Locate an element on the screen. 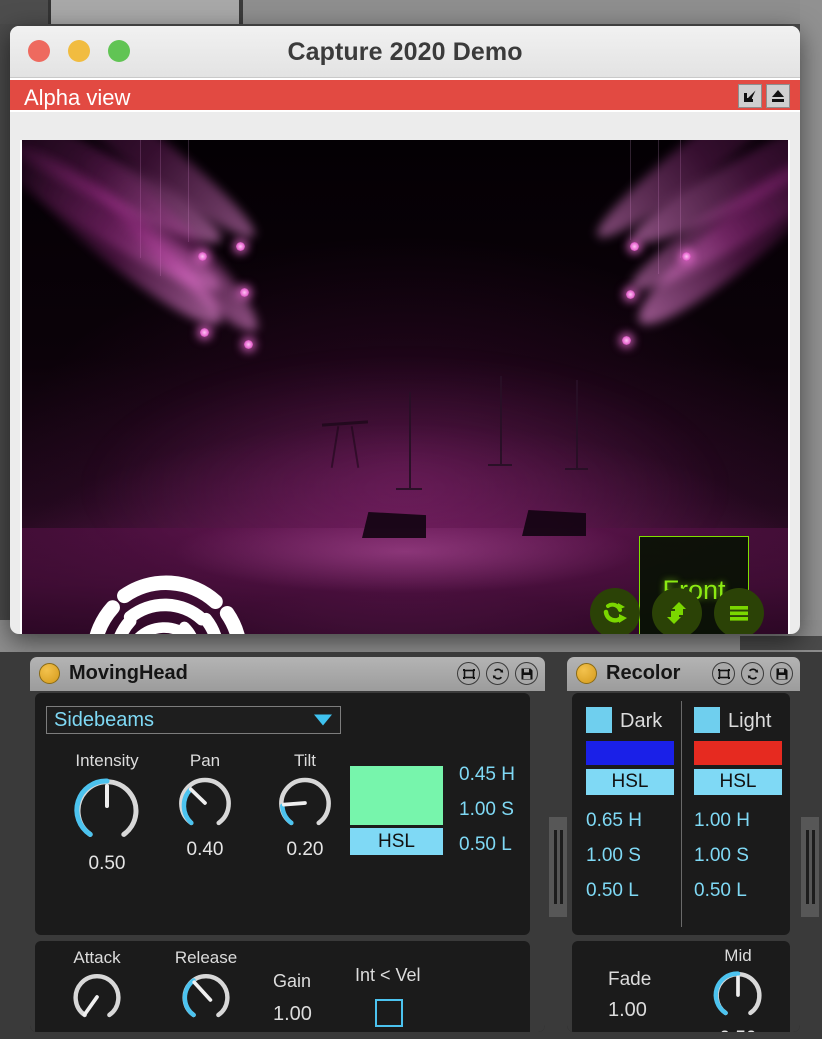 The width and height of the screenshot is (822, 1039). movinghead-resize-handle is located at coordinates (558, 867).